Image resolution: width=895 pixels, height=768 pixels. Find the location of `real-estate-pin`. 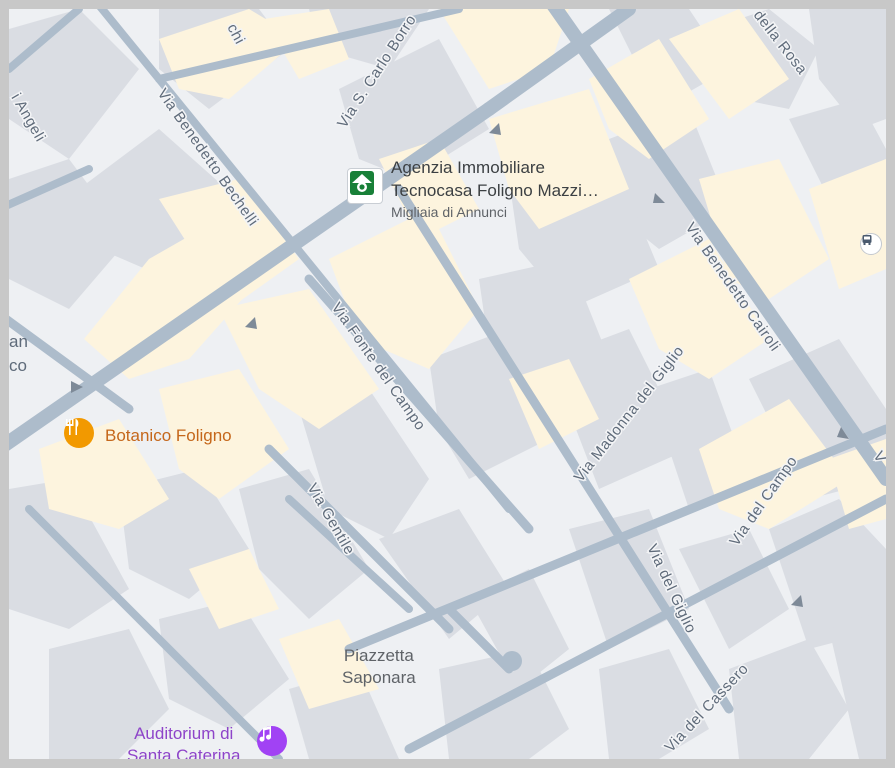

real-estate-pin is located at coordinates (365, 186).